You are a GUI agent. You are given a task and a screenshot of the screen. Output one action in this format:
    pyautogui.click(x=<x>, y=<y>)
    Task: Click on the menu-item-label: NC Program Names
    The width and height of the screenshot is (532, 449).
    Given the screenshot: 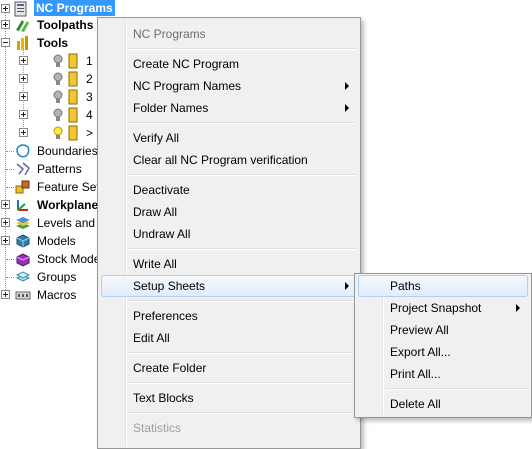 What is the action you would take?
    pyautogui.click(x=187, y=86)
    